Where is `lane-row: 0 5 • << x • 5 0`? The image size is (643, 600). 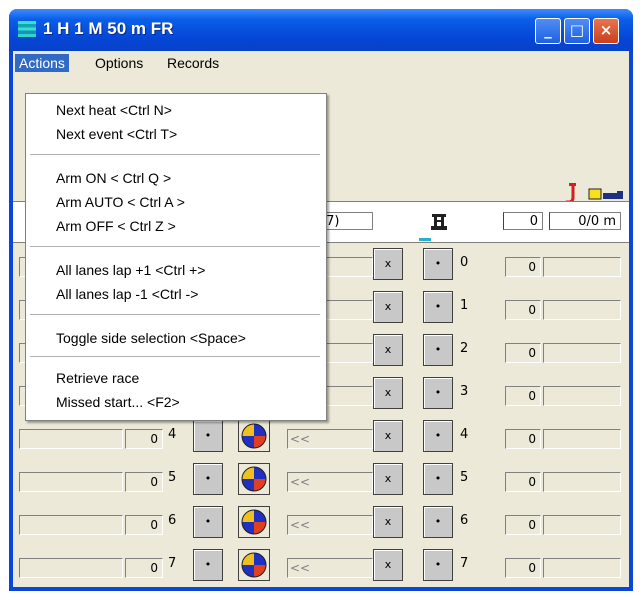 lane-row: 0 5 • << x • 5 0 is located at coordinates (321, 479).